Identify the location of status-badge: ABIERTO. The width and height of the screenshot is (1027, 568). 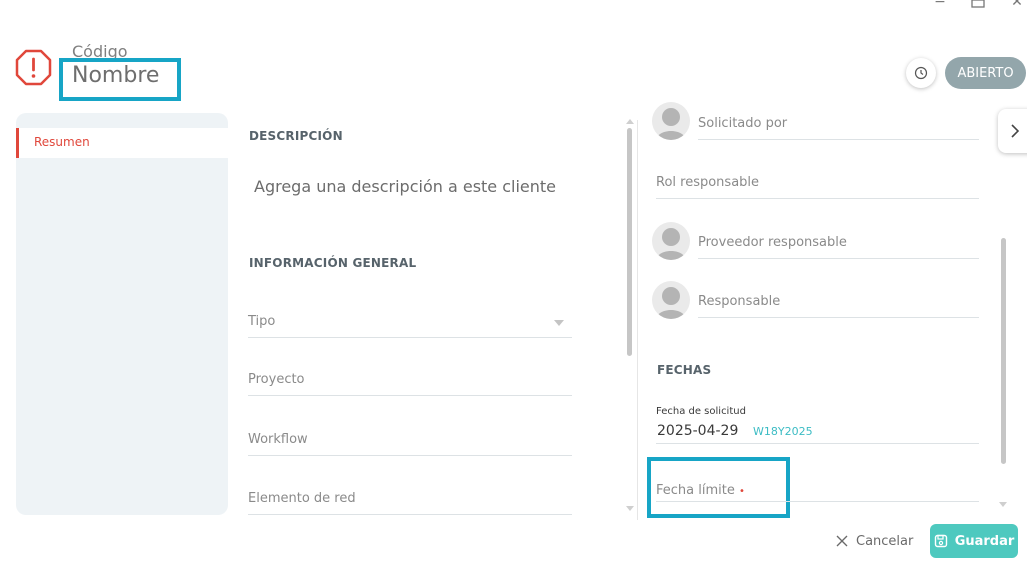
(985, 73).